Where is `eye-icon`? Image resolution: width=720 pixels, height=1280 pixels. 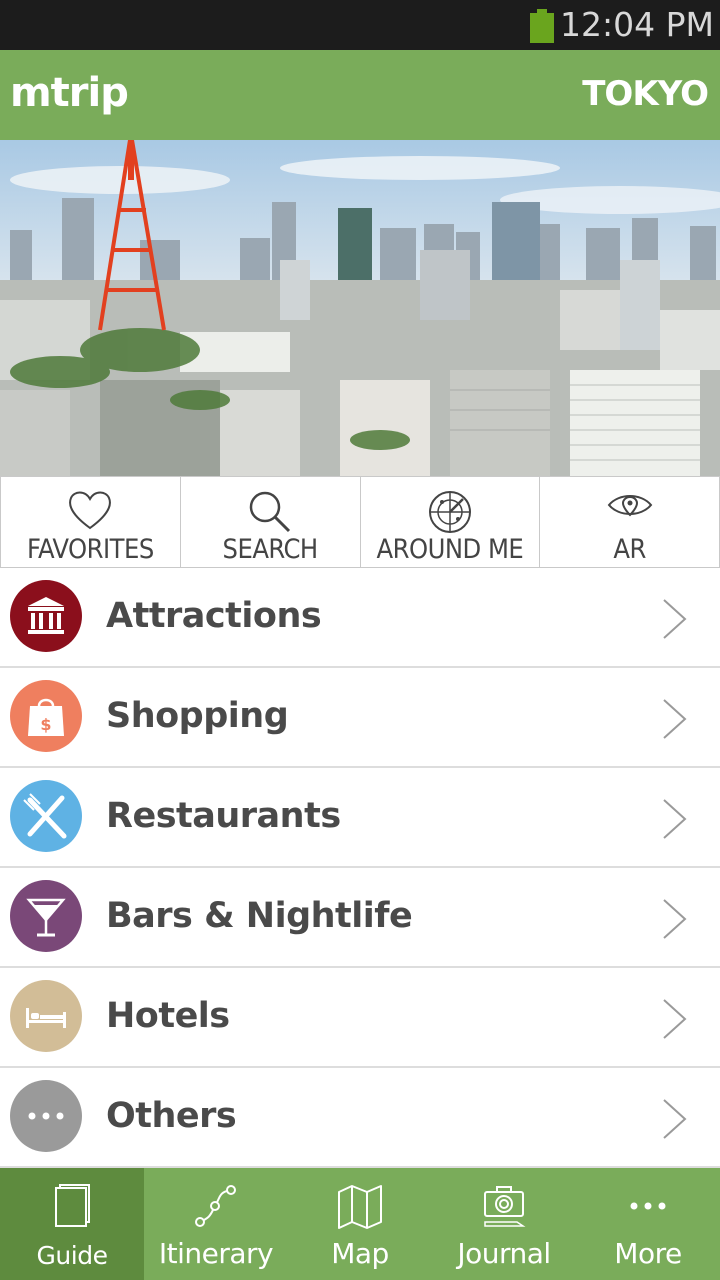 eye-icon is located at coordinates (629, 506).